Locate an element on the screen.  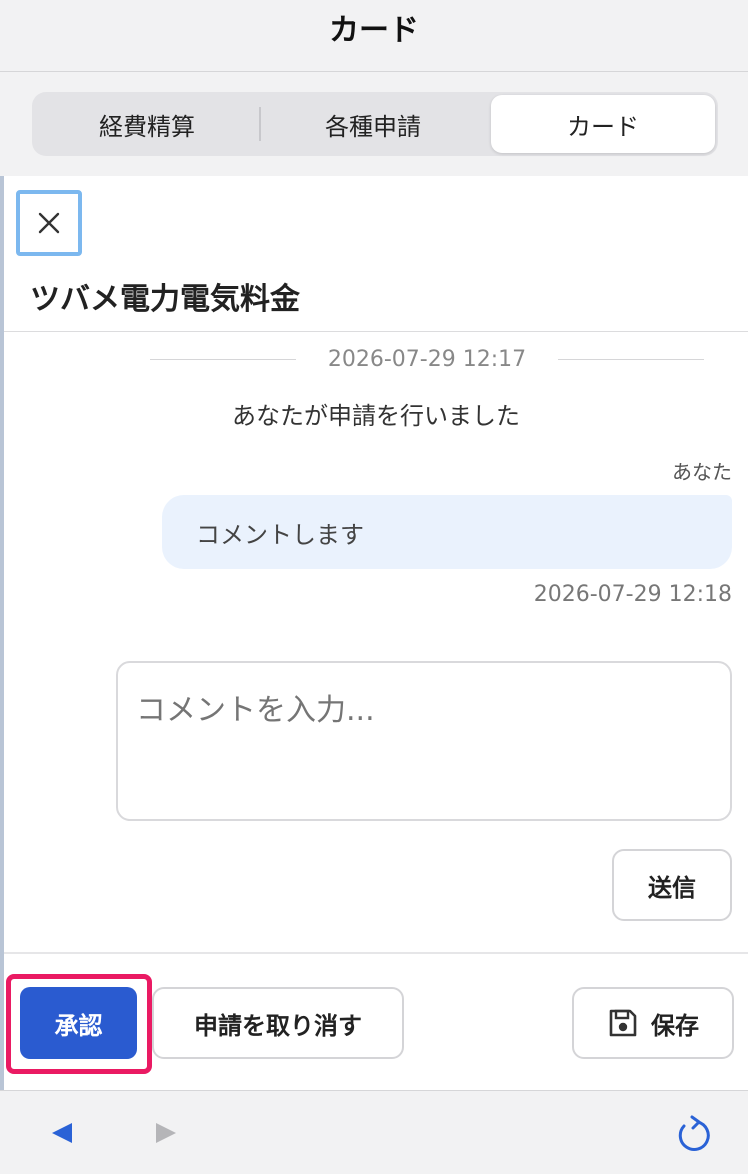
segment-bar-container: 経費精算 各種申請 カード is located at coordinates (374, 124).